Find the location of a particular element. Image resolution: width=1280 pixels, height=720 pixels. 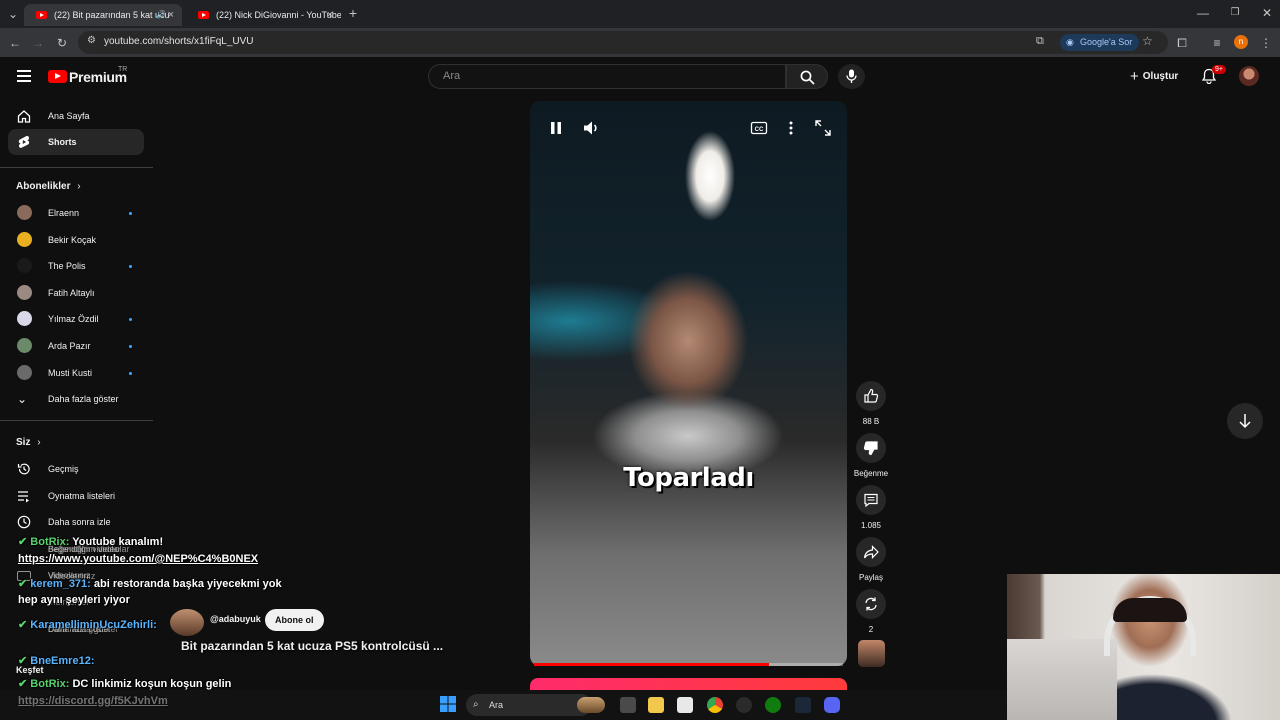

extensions-icon: ⧠ is located at coordinates (1182, 43).